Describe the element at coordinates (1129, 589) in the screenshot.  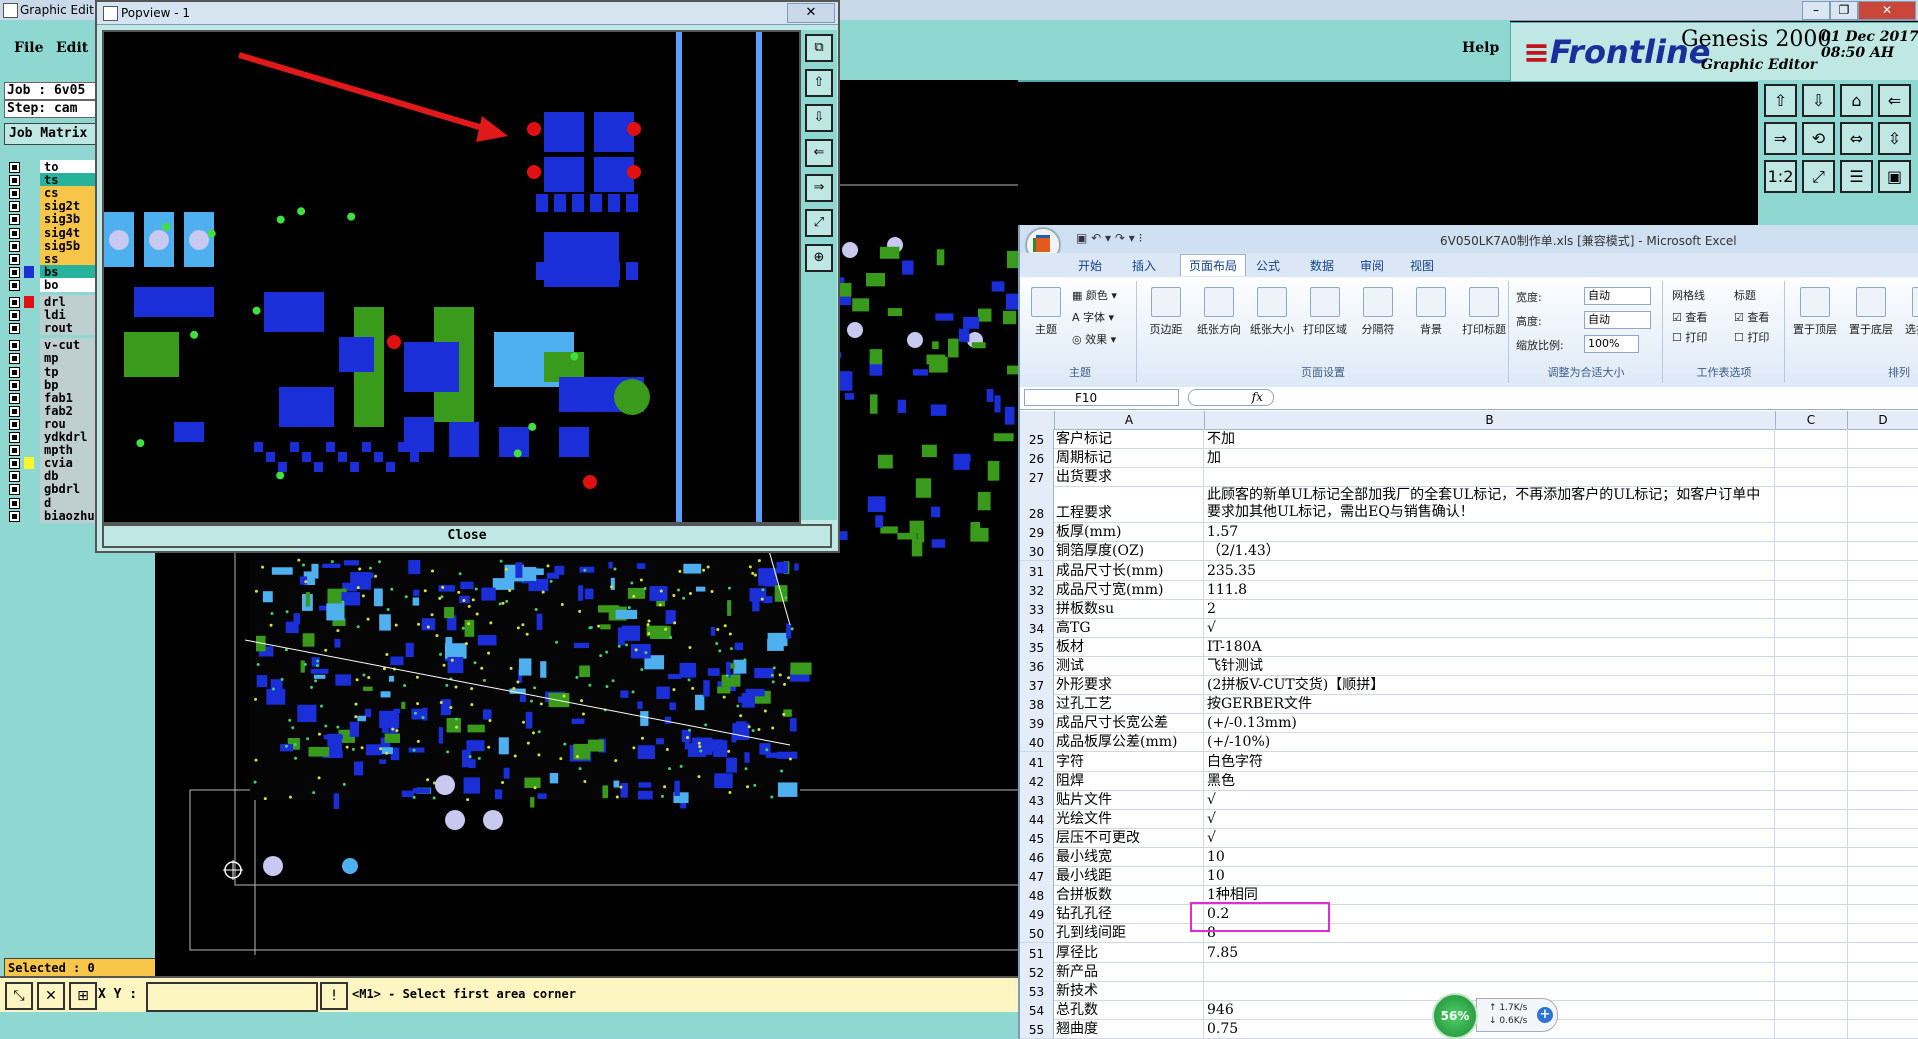
I see `cell-label: 成品尺寸宽(mm)` at that location.